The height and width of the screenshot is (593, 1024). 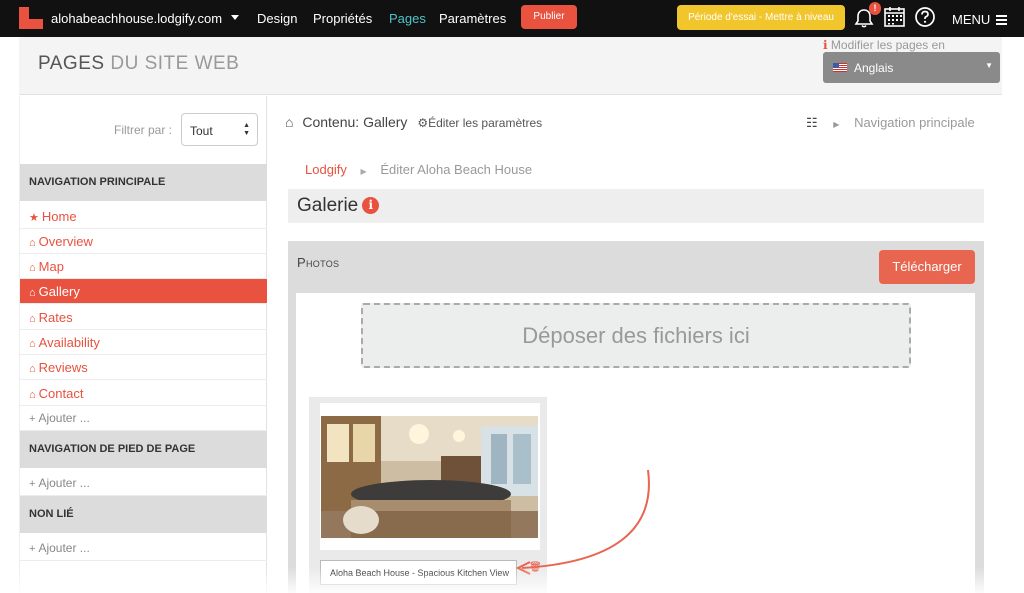 What do you see at coordinates (989, 65) in the screenshot?
I see `caret-down-icon: ▼` at bounding box center [989, 65].